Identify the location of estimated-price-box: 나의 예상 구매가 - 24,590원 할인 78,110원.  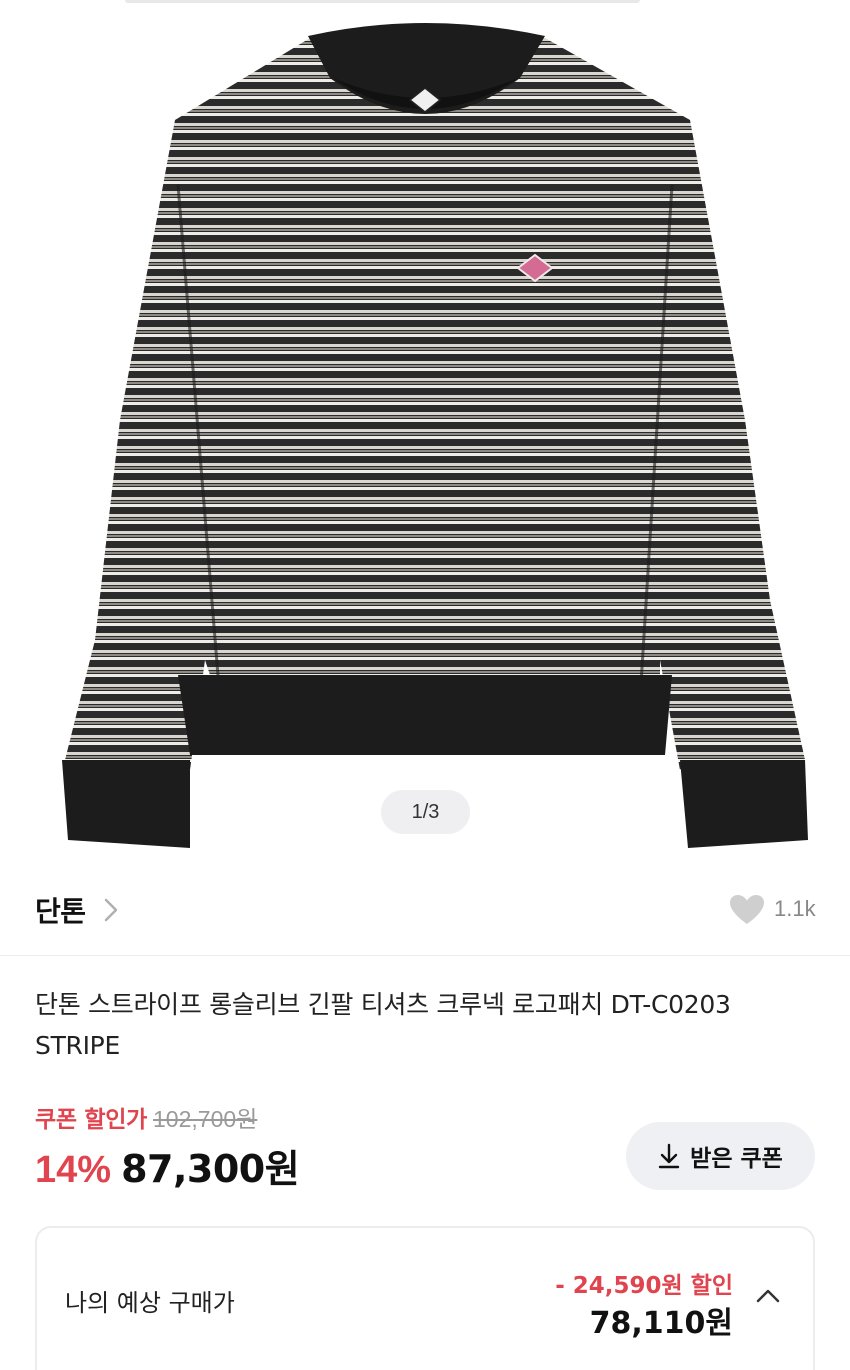
(425, 1298).